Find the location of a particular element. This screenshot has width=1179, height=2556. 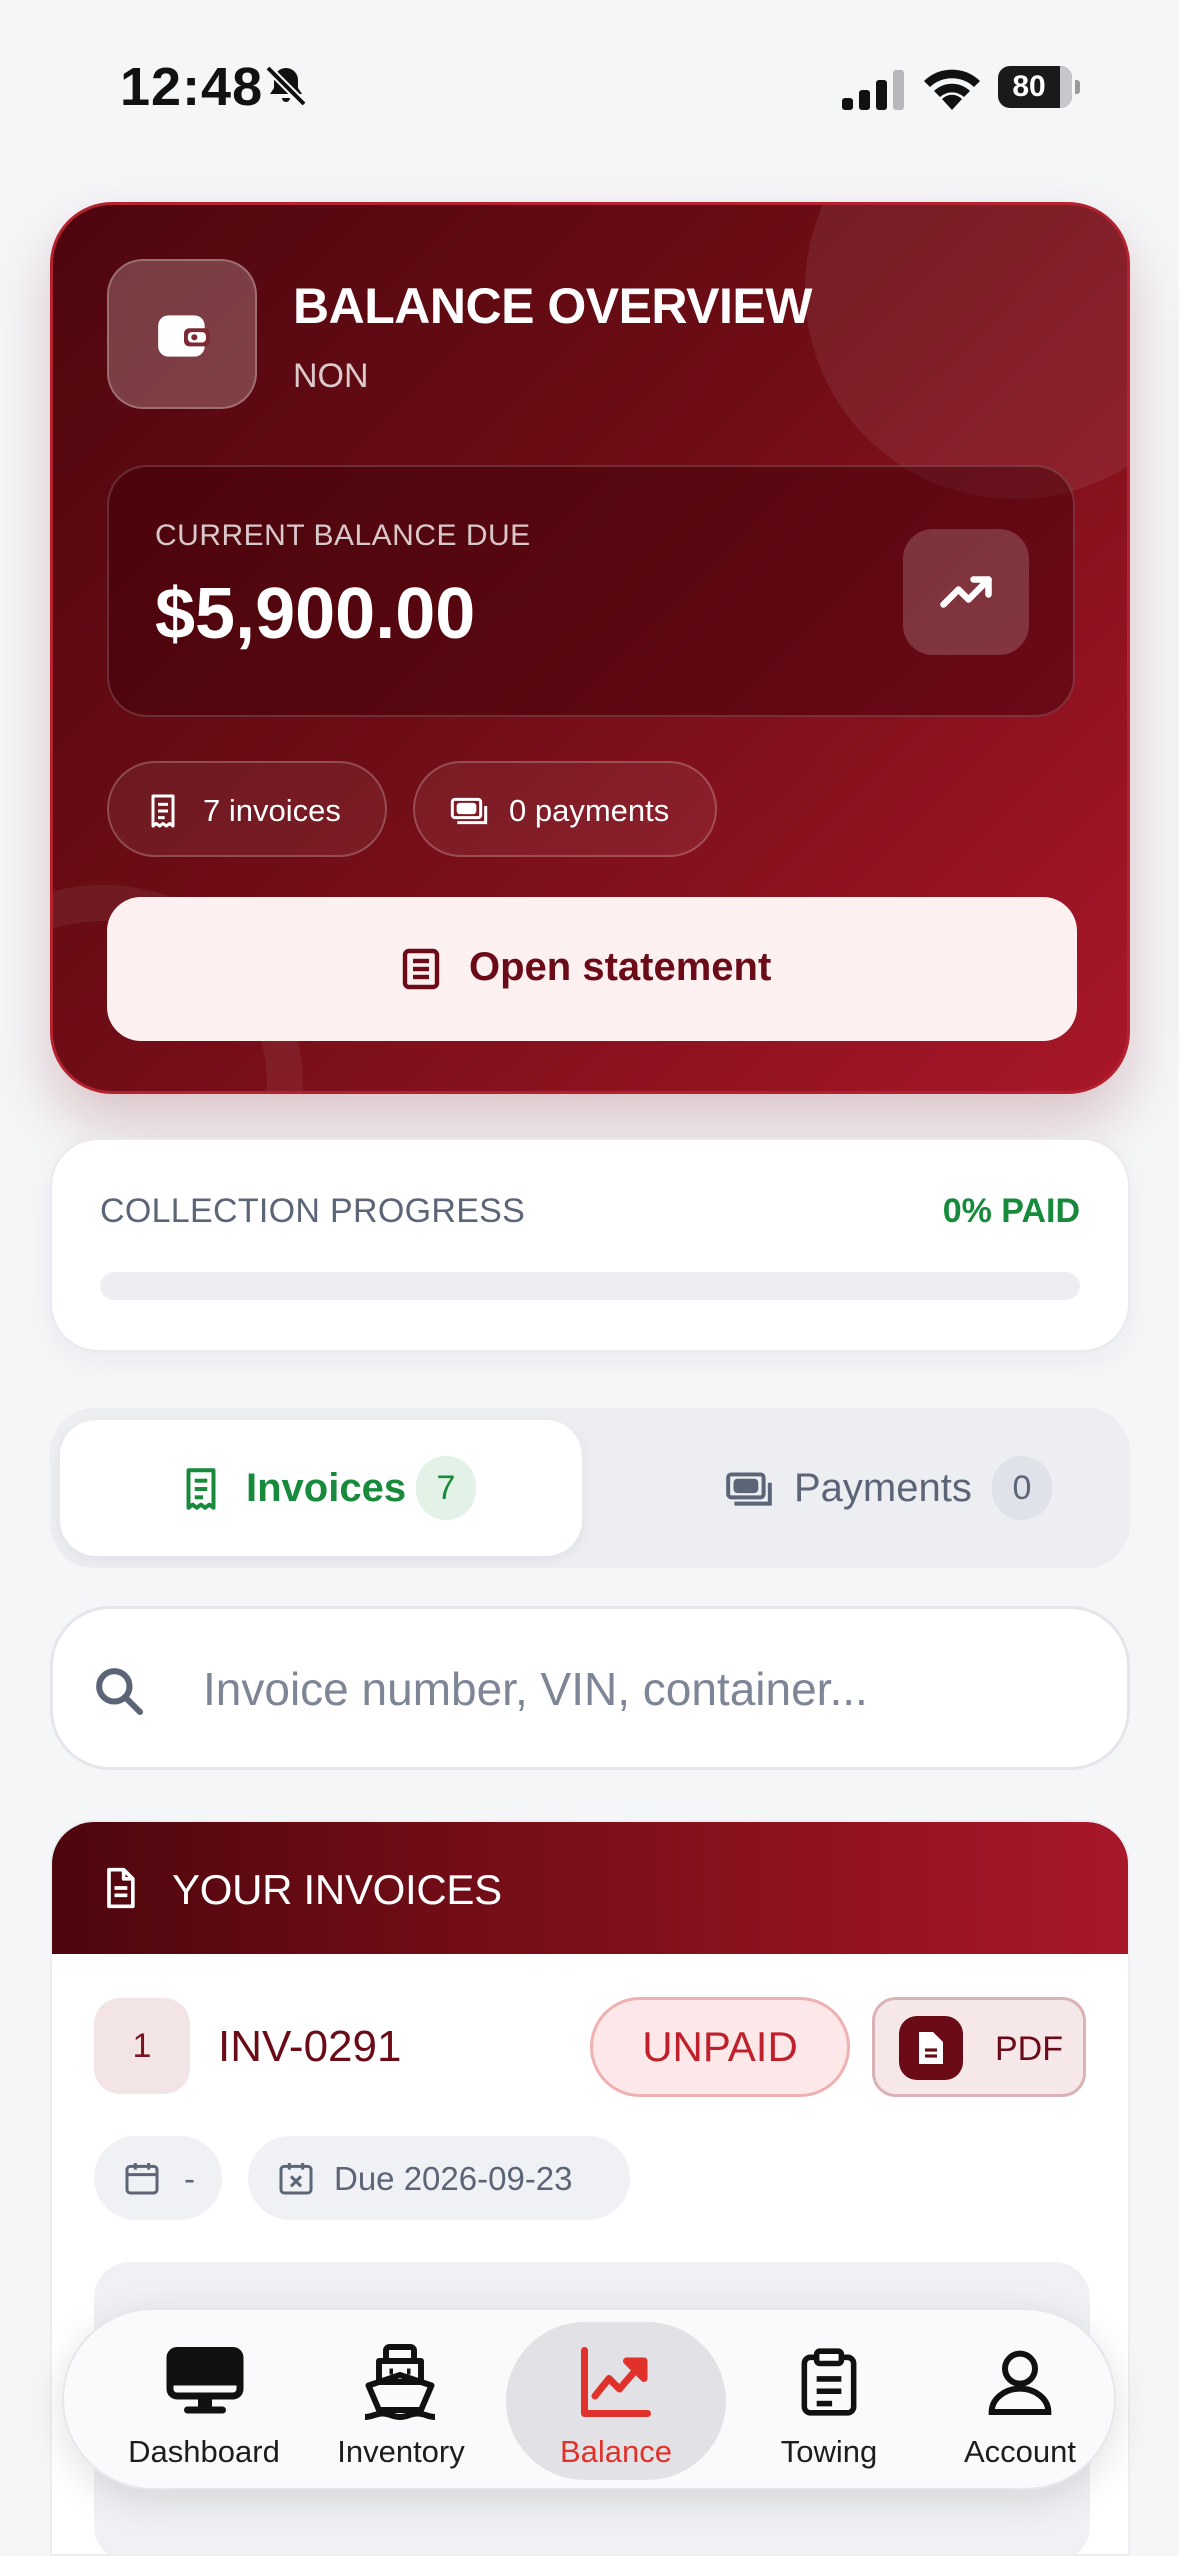

wallet-badge is located at coordinates (182, 334).